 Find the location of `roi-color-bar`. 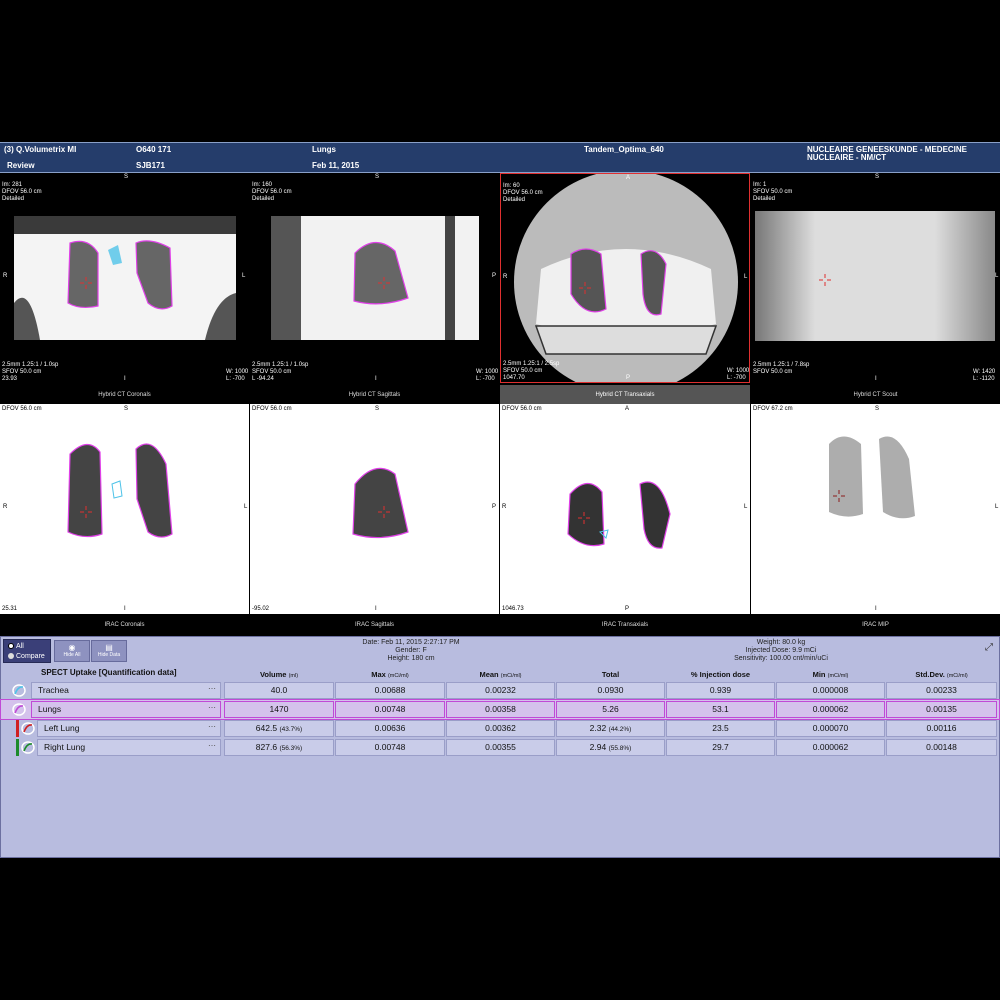

roi-color-bar is located at coordinates (17, 747).